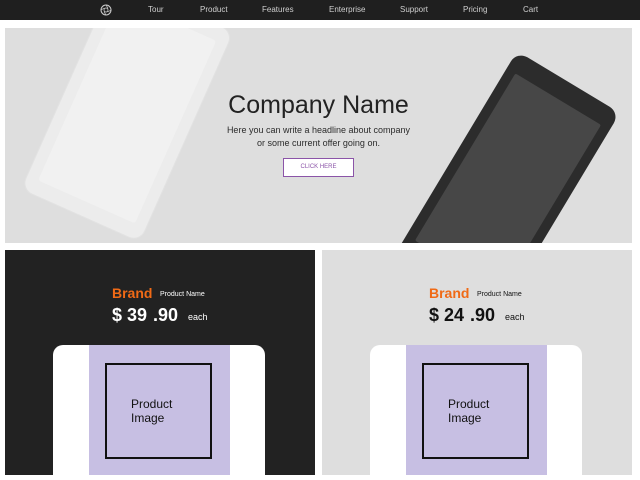 The height and width of the screenshot is (480, 640). What do you see at coordinates (156, 10) in the screenshot?
I see `nav-tour: Tour` at bounding box center [156, 10].